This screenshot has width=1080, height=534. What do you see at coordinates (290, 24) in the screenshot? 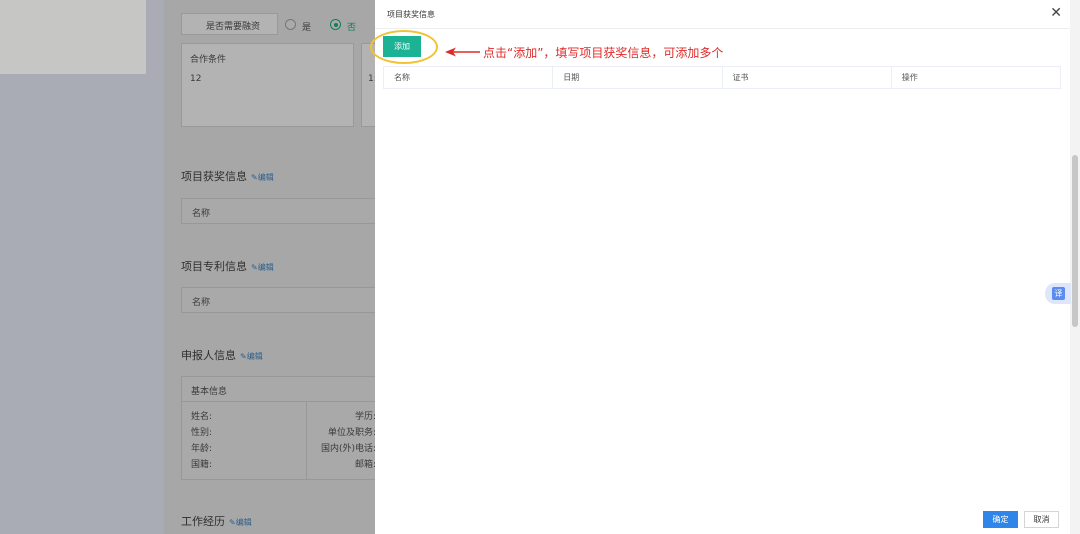
I see `financing-radio-yes` at bounding box center [290, 24].